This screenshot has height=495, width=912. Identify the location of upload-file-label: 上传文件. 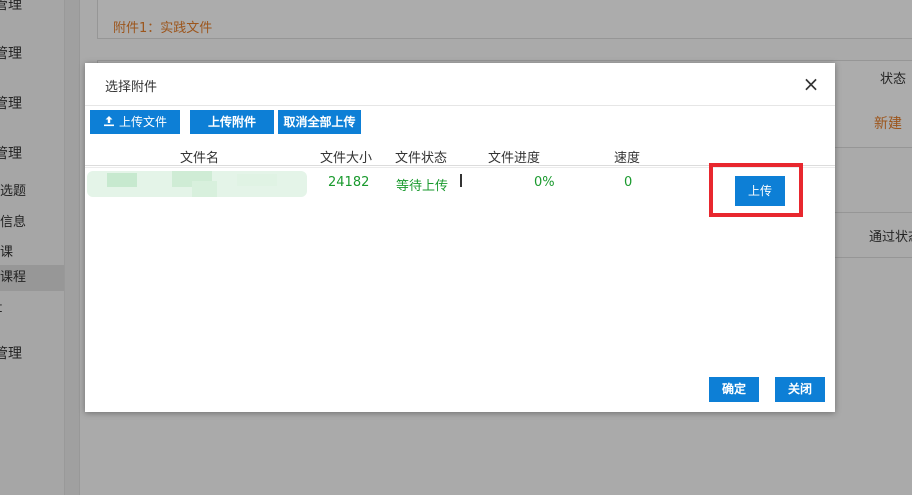
(142, 122).